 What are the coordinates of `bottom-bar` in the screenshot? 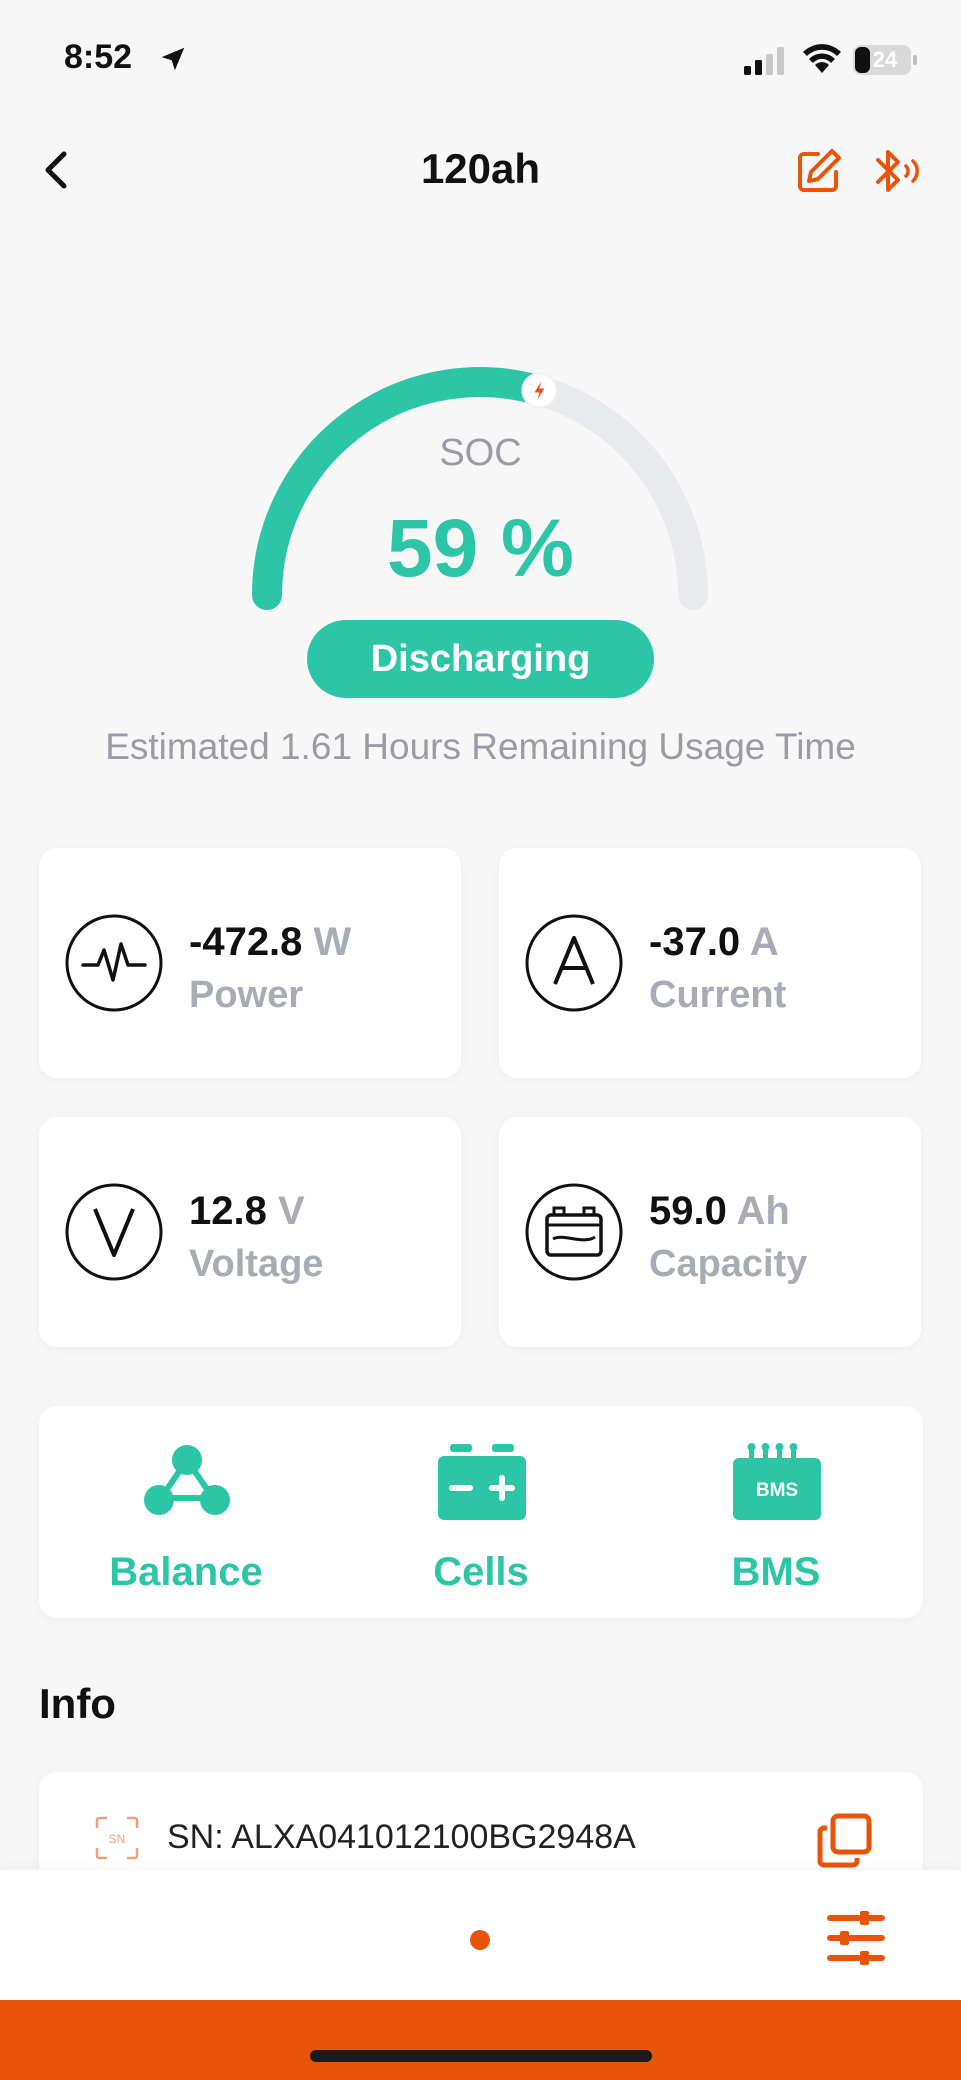 It's located at (480, 1935).